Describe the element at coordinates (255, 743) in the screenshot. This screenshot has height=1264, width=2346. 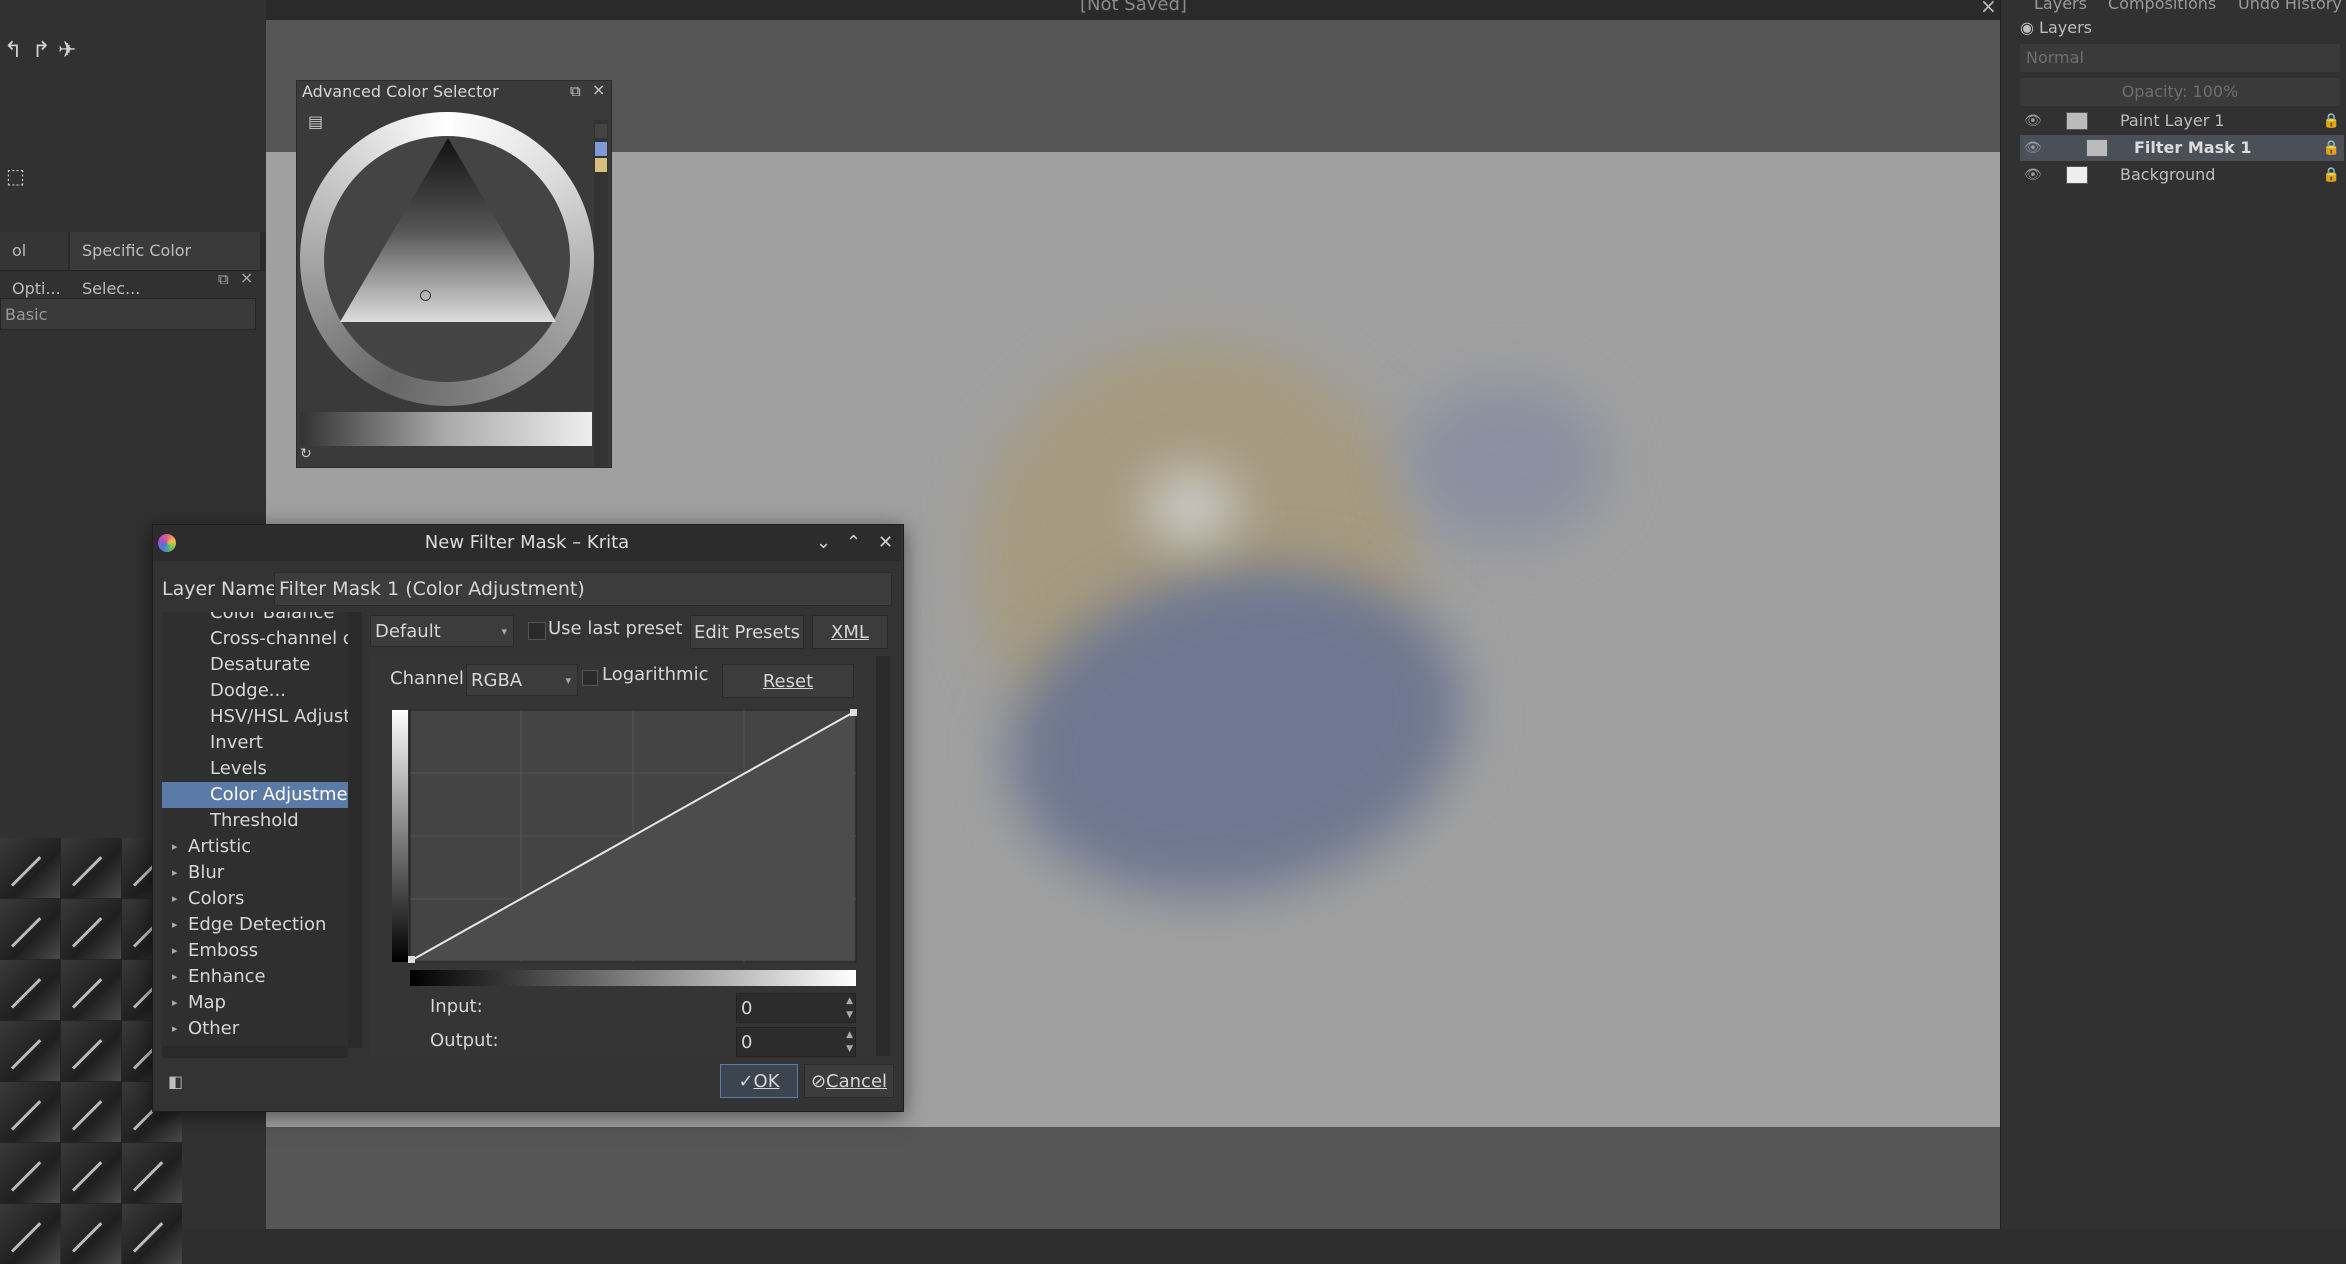
I see `tree-item-invert: Invert` at that location.